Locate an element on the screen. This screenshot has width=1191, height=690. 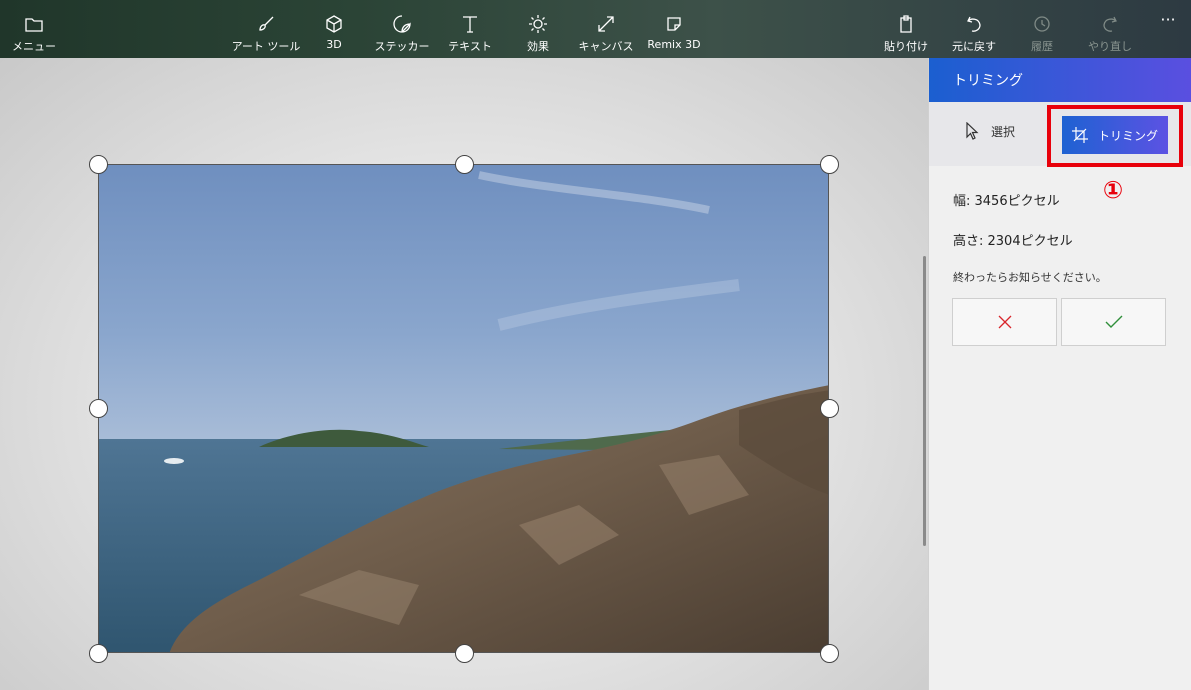
undo-icon is located at coordinates (974, 24).